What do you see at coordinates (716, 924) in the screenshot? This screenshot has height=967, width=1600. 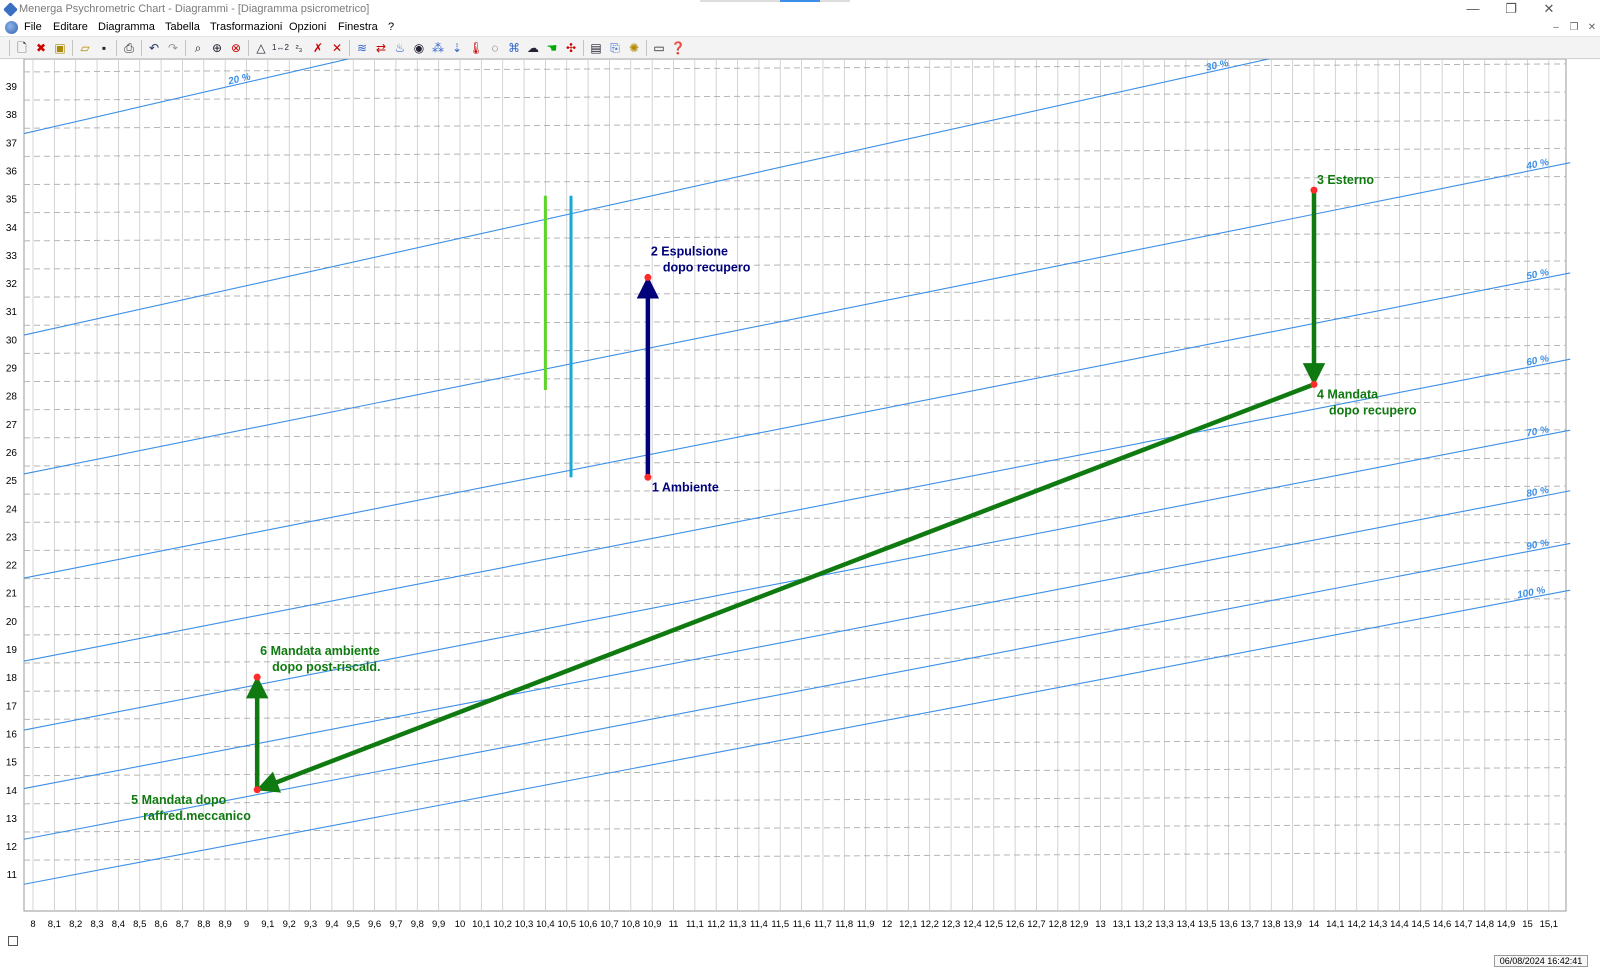 I see `x-tick-label: 11,2` at bounding box center [716, 924].